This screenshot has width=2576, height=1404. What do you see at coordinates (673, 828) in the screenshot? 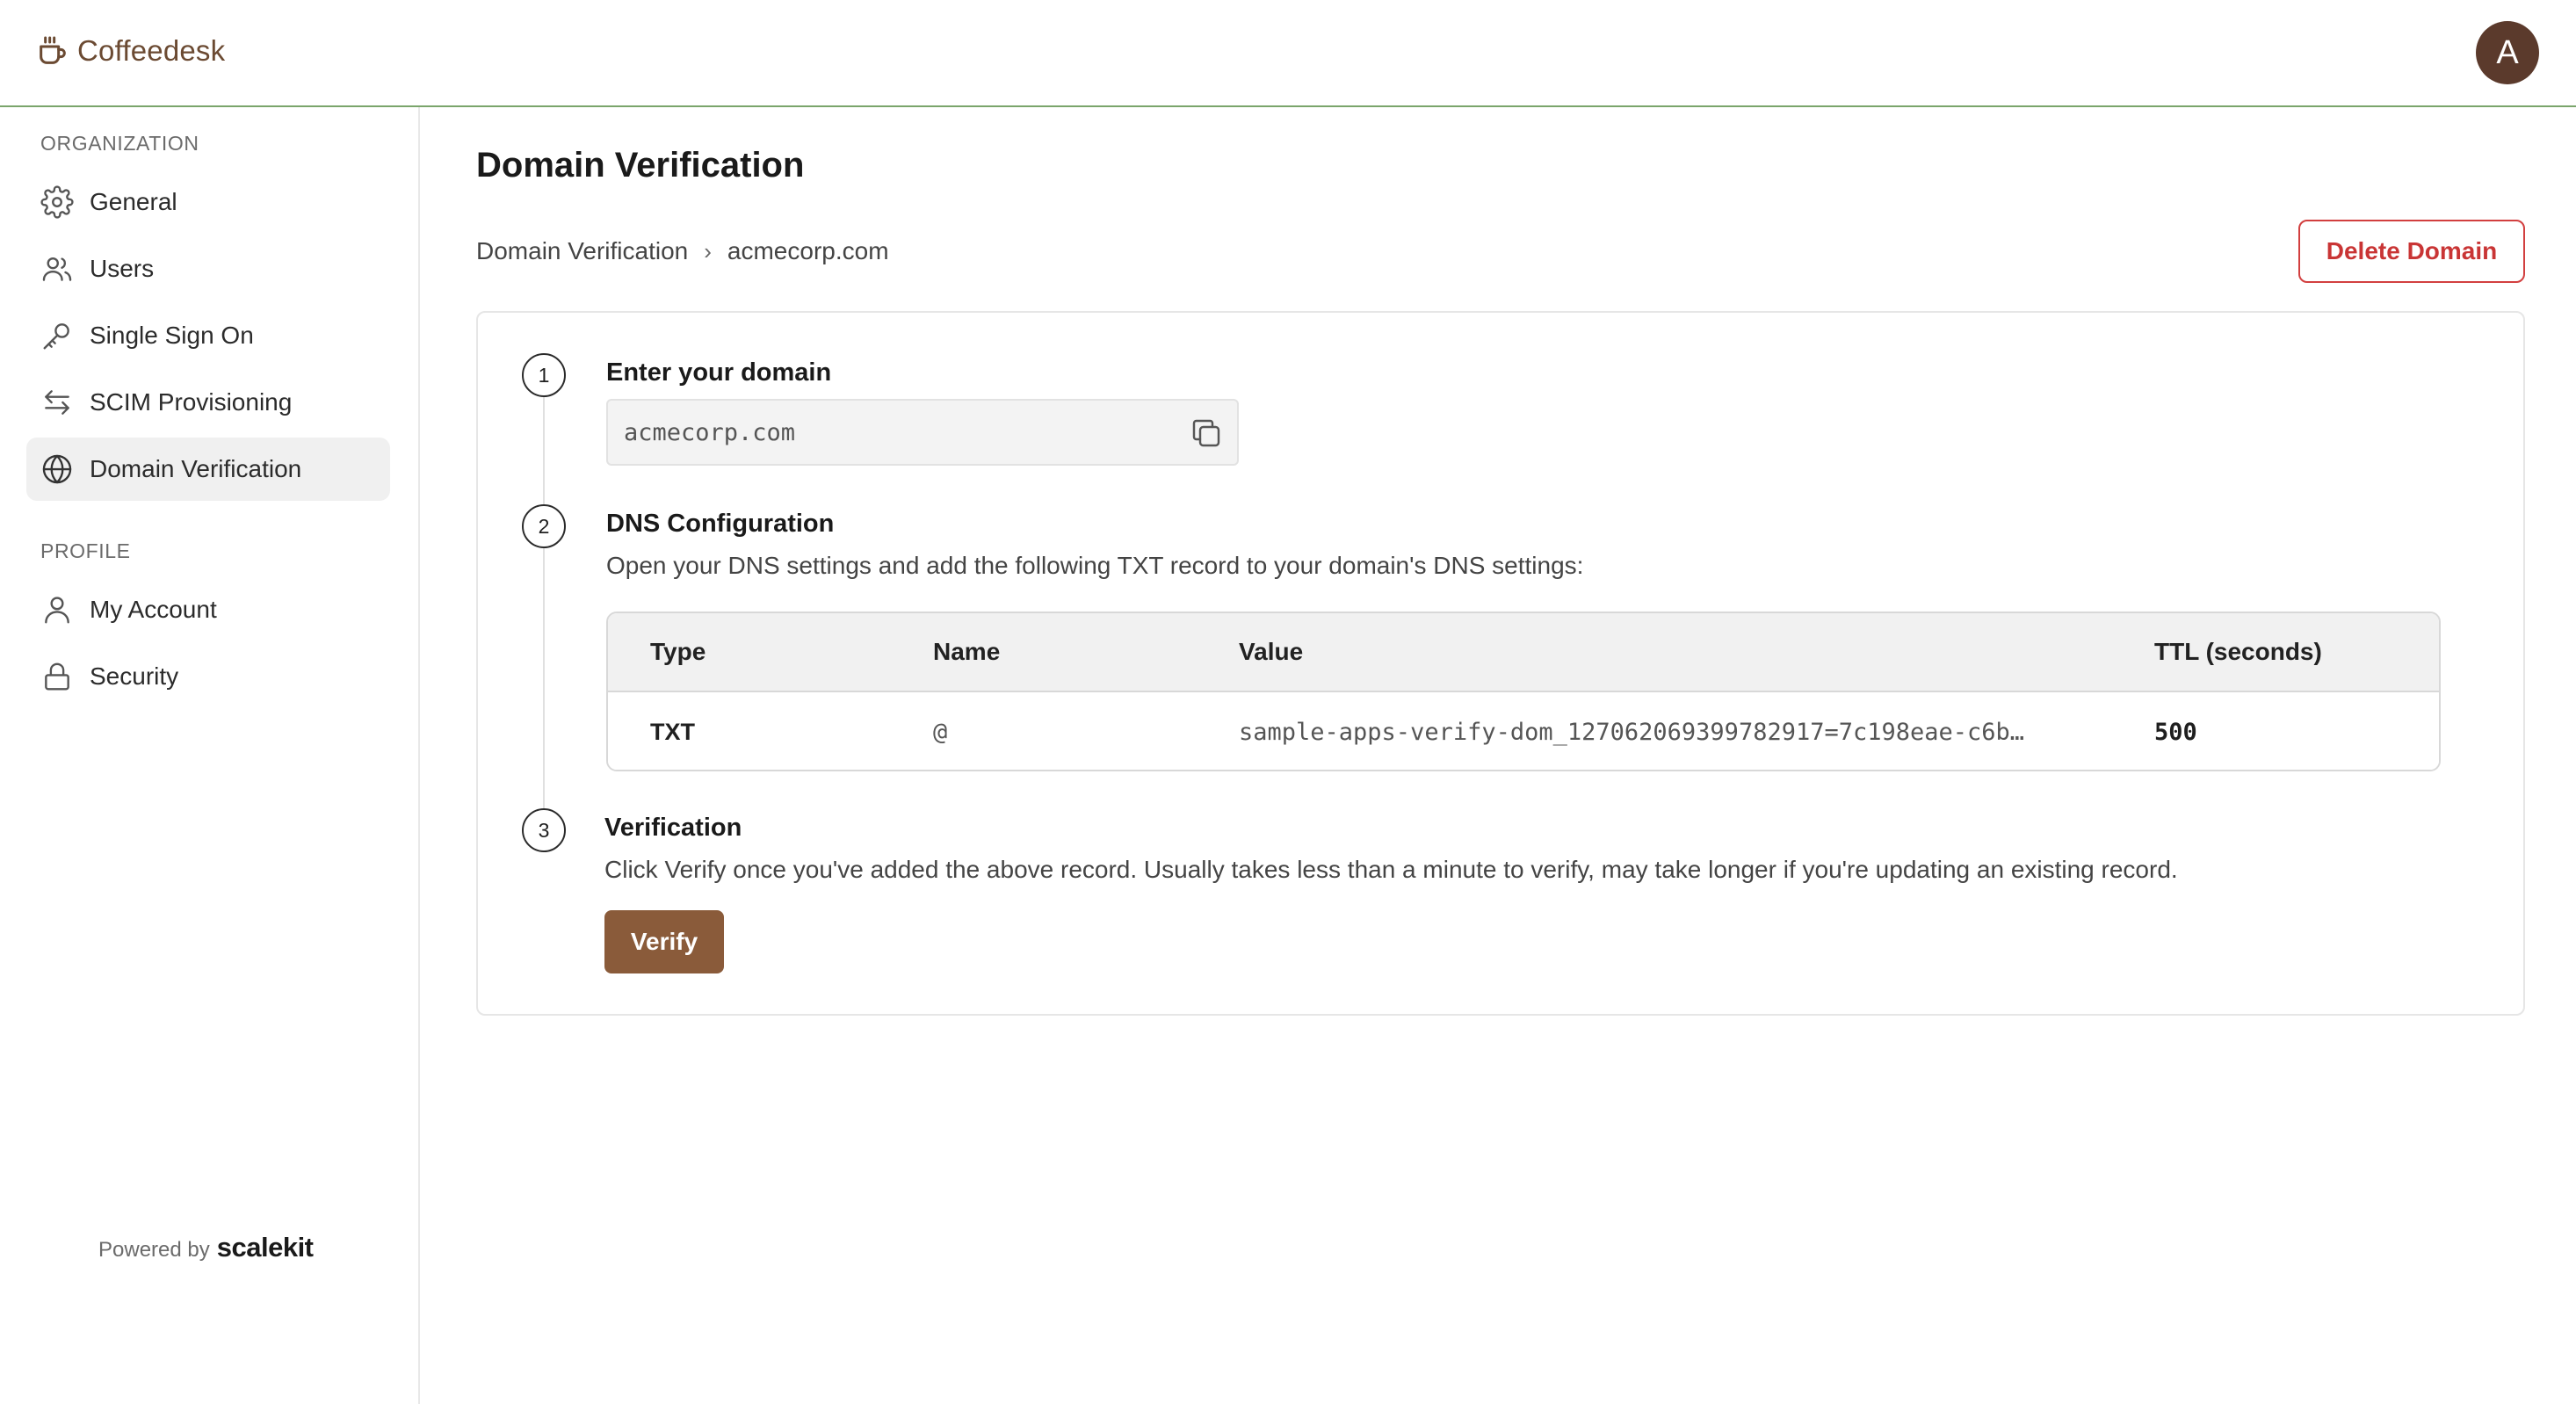
I see `step-title-verification: Verification` at bounding box center [673, 828].